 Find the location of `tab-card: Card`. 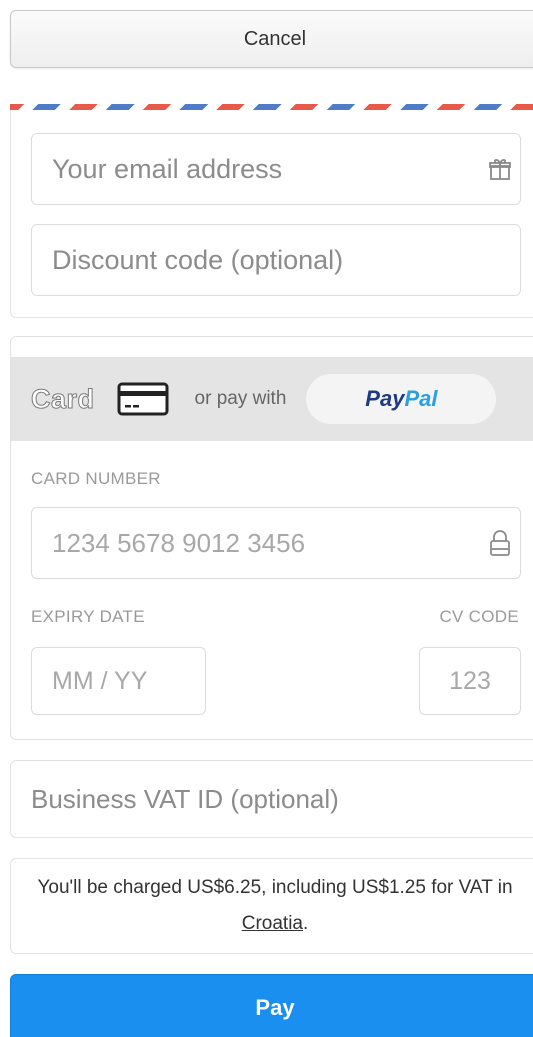

tab-card: Card is located at coordinates (63, 399).